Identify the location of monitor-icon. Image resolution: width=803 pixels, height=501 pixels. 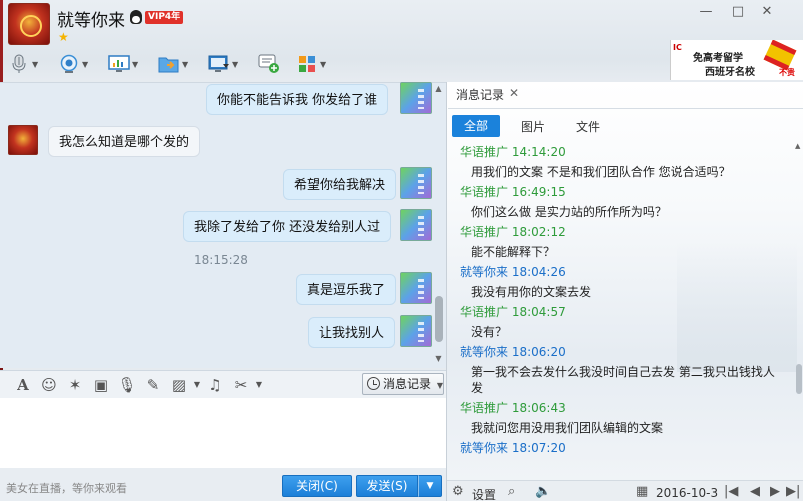
(119, 64).